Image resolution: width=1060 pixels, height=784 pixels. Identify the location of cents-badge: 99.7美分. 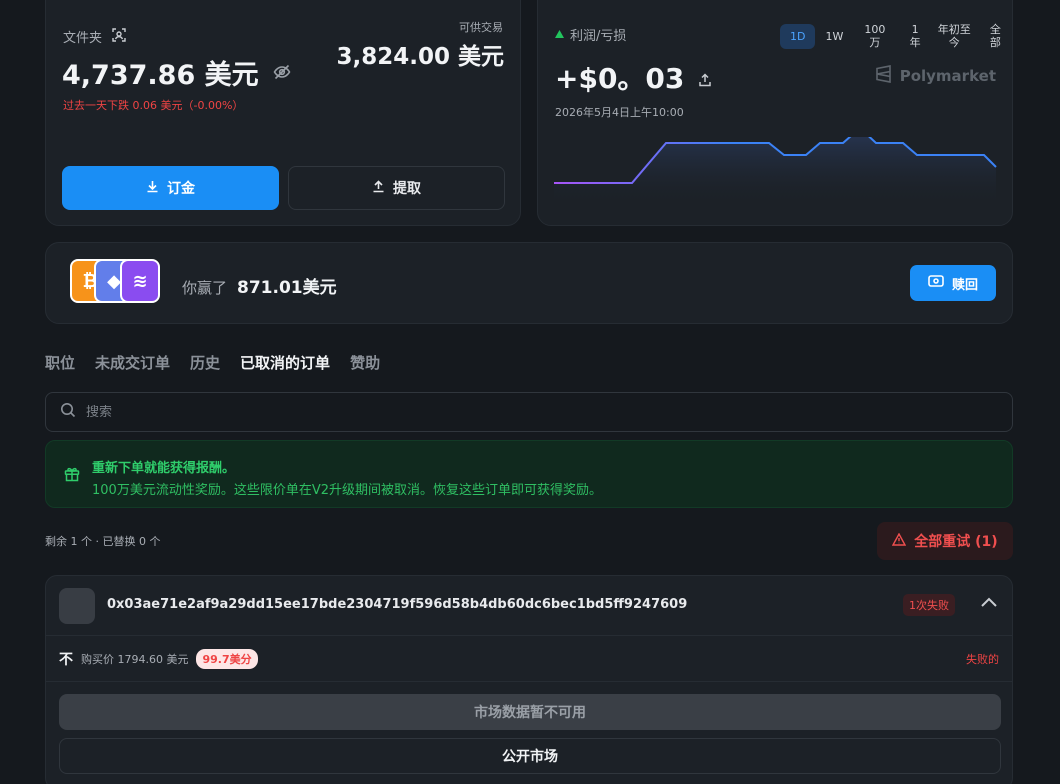
(227, 659).